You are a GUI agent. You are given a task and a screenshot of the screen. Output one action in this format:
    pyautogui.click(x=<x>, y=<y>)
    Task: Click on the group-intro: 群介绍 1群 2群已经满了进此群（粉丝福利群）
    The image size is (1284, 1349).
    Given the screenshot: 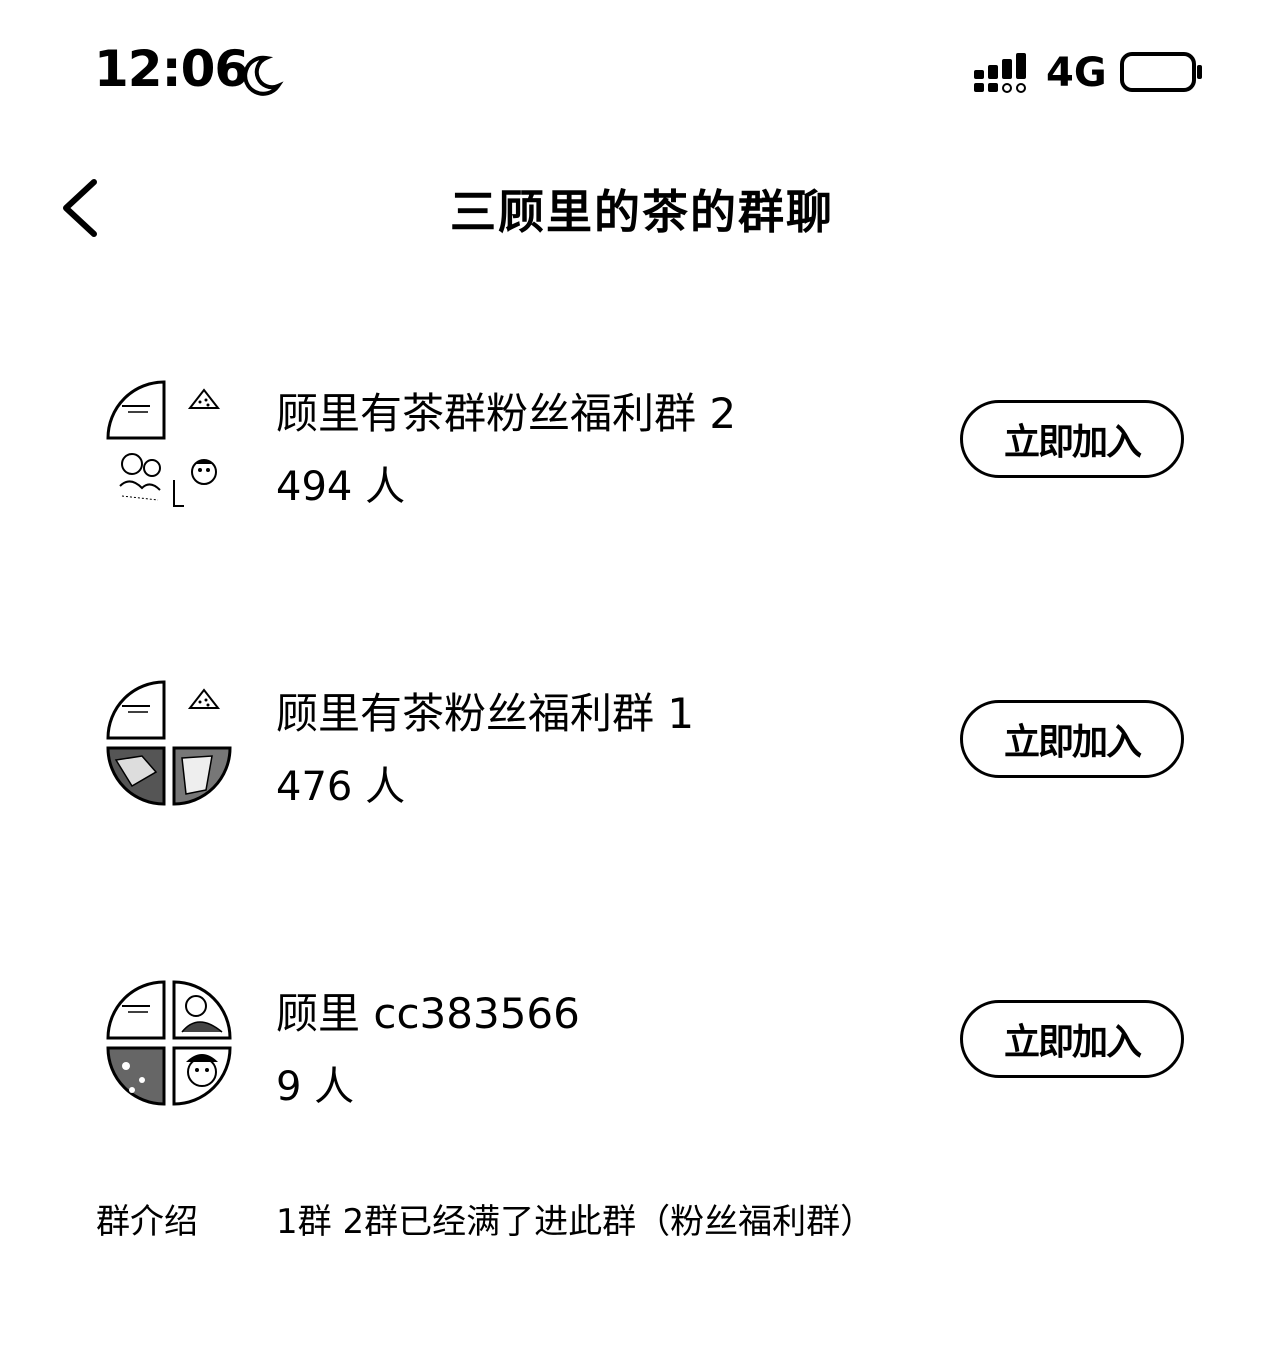 What is the action you would take?
    pyautogui.click(x=642, y=1220)
    